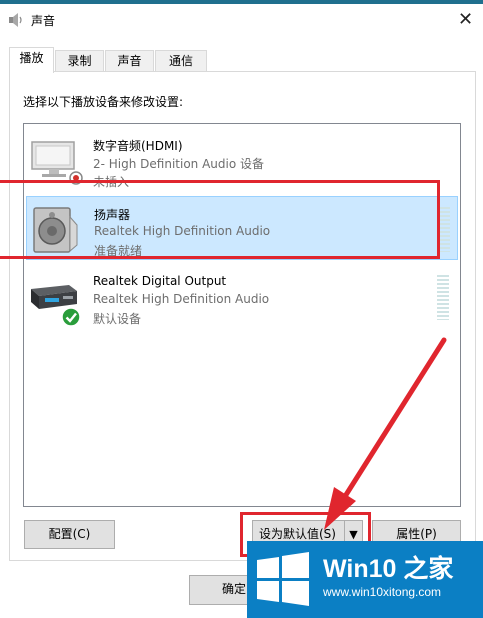 The image size is (483, 618). I want to click on device-status: 准备就绪, so click(118, 251).